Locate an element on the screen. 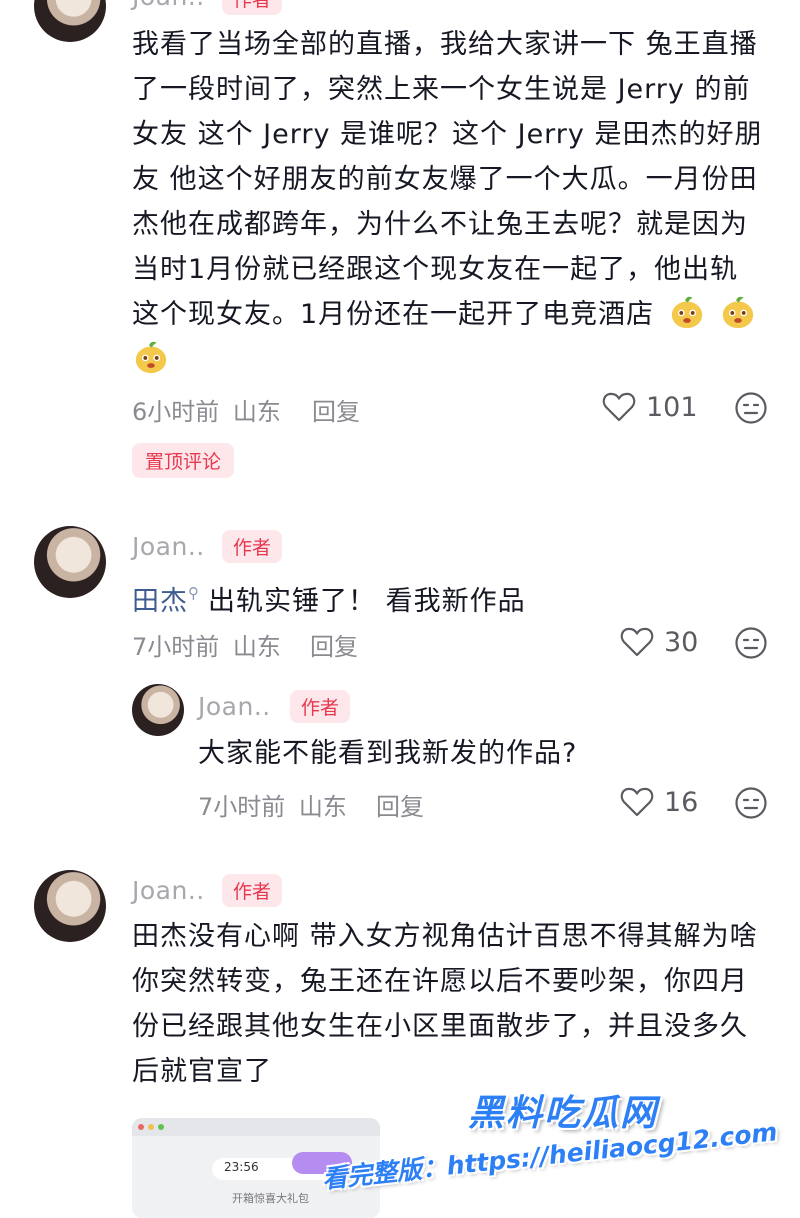 This screenshot has width=800, height=1218. comment-time-location: 6小时前 山东 is located at coordinates (206, 409).